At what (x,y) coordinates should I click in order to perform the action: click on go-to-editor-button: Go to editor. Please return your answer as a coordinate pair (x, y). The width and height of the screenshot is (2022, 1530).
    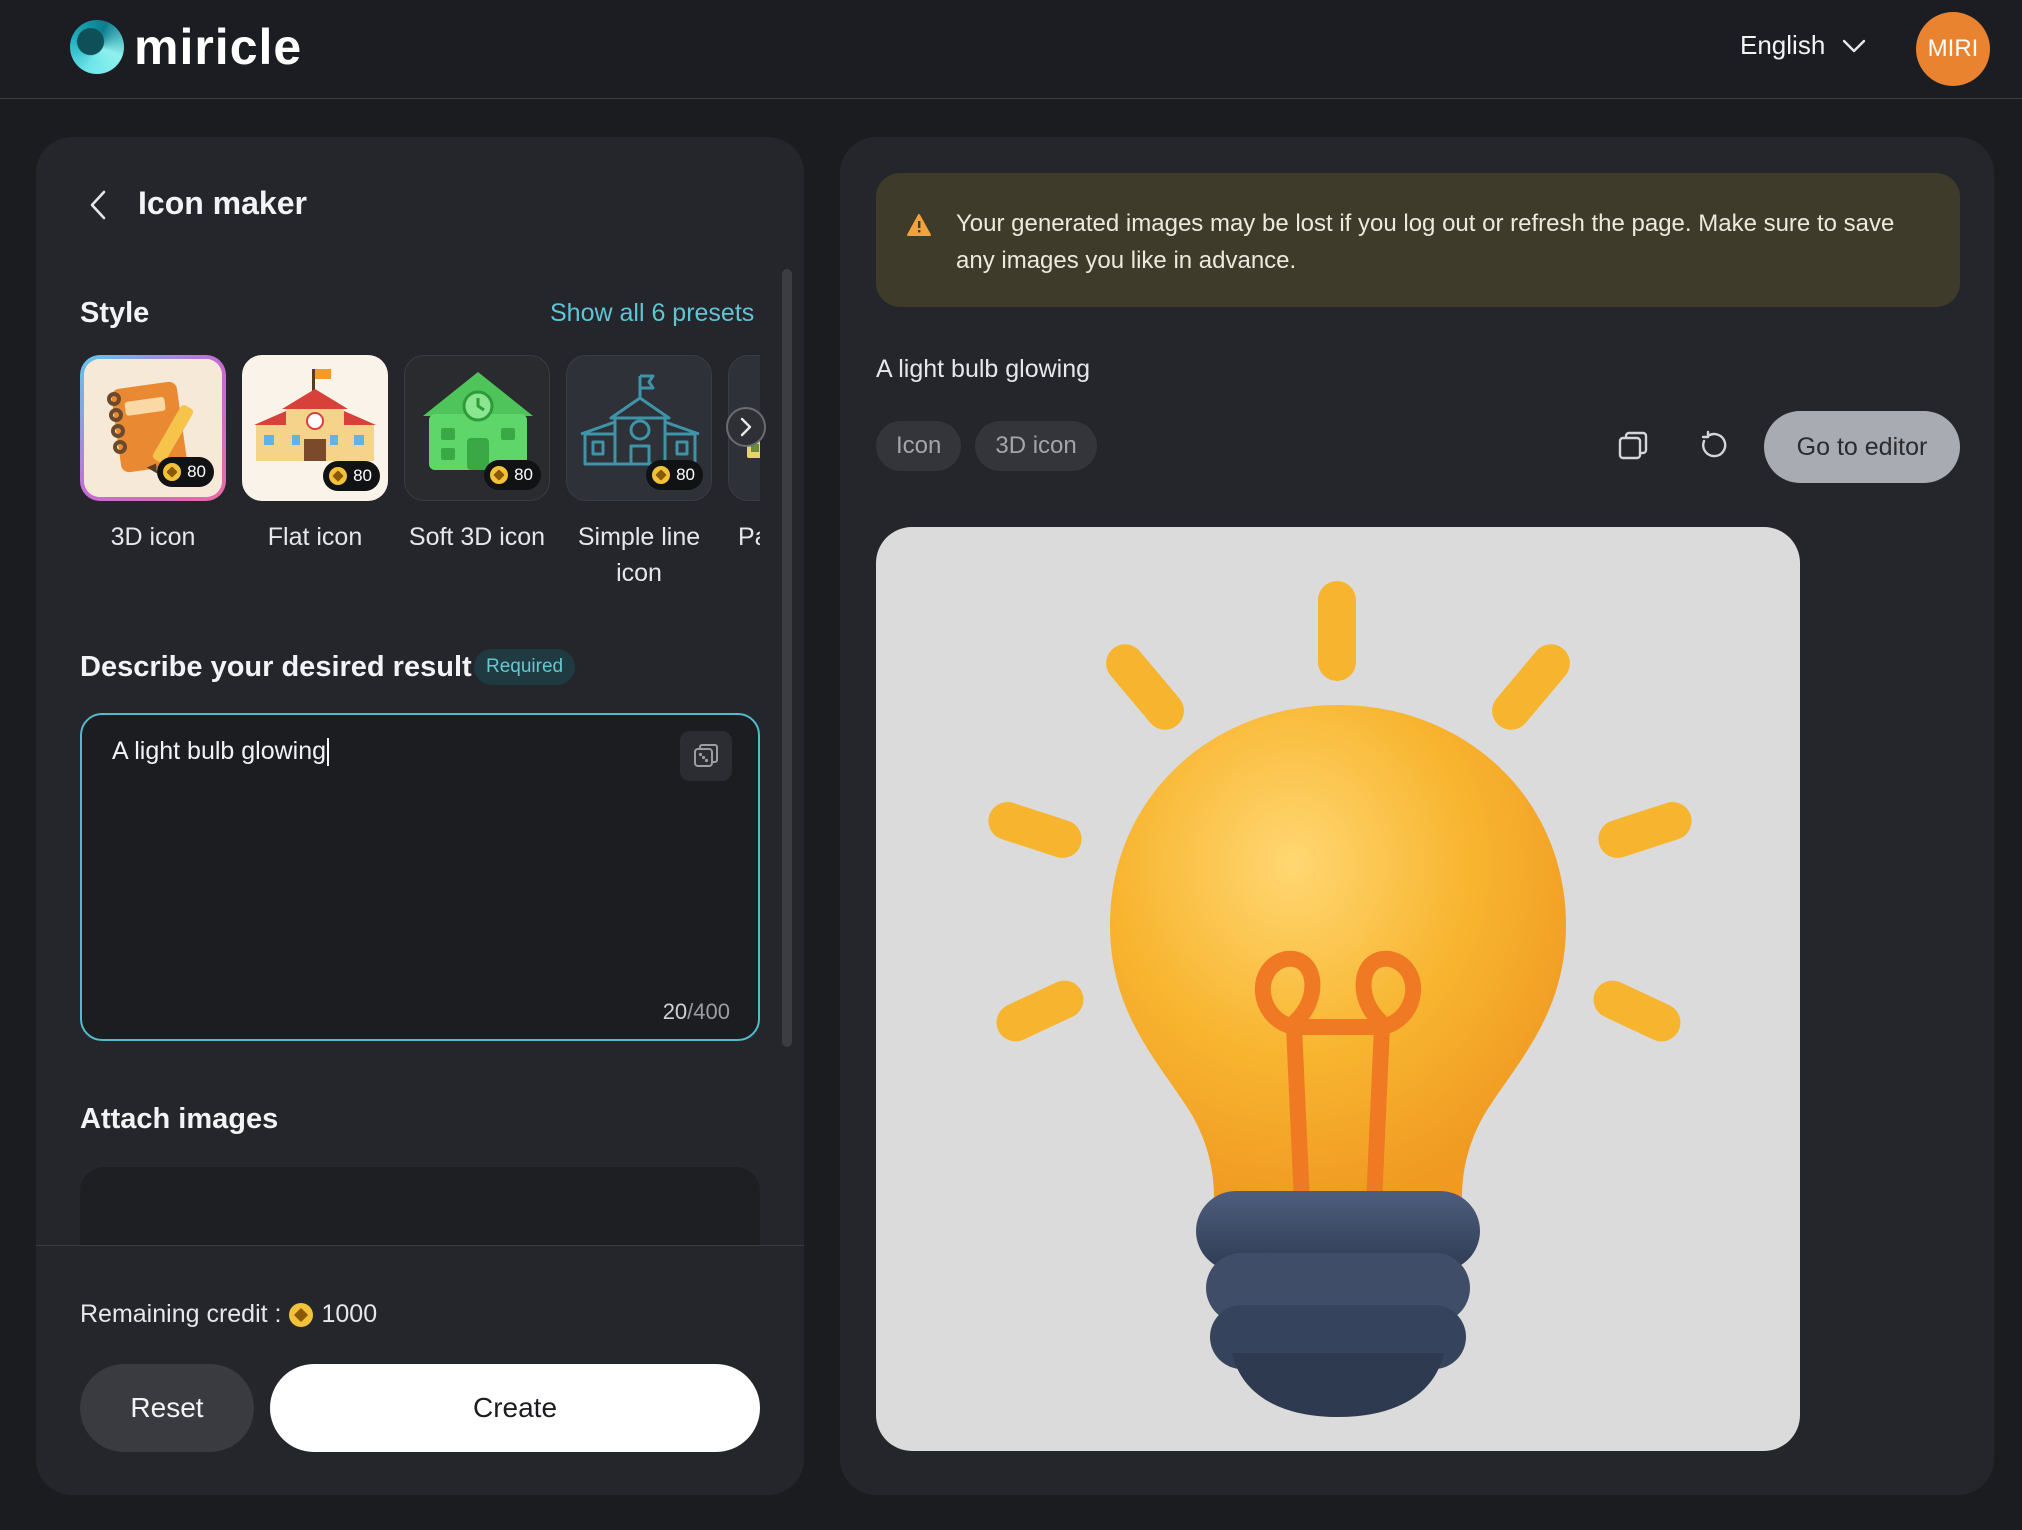
    Looking at the image, I should click on (1862, 447).